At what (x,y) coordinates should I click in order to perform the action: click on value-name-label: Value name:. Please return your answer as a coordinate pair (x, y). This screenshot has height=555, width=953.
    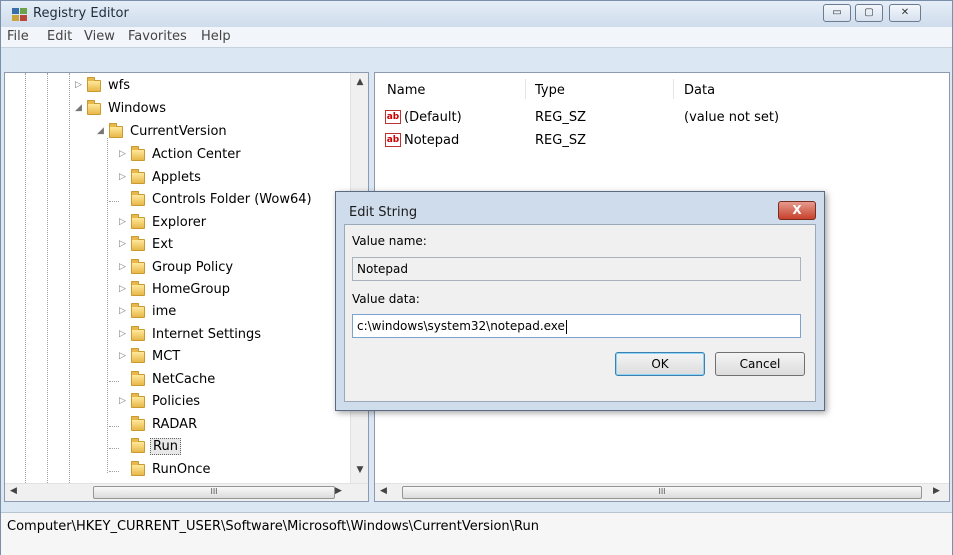
    Looking at the image, I should click on (389, 241).